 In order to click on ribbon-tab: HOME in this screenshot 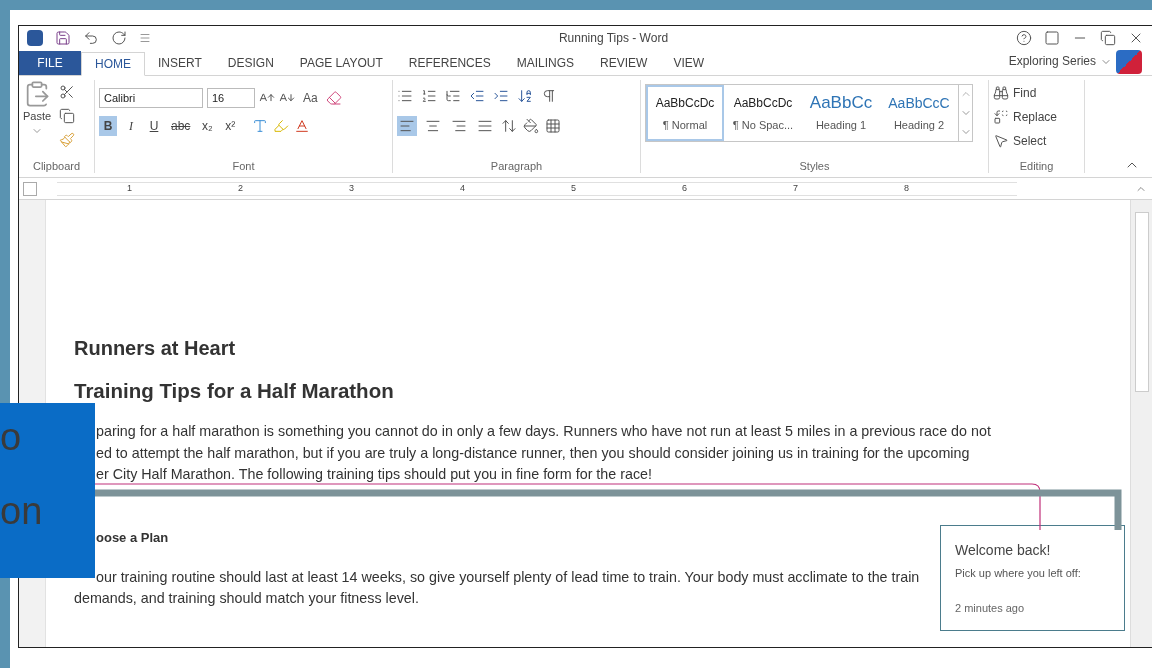, I will do `click(113, 64)`.